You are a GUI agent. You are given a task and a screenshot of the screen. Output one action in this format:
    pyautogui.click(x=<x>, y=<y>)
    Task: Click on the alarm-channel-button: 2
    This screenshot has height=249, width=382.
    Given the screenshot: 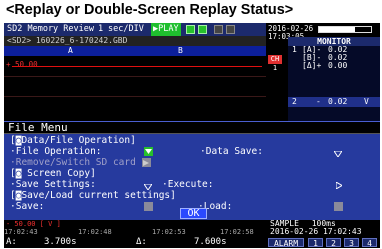 What is the action you would take?
    pyautogui.click(x=333, y=243)
    